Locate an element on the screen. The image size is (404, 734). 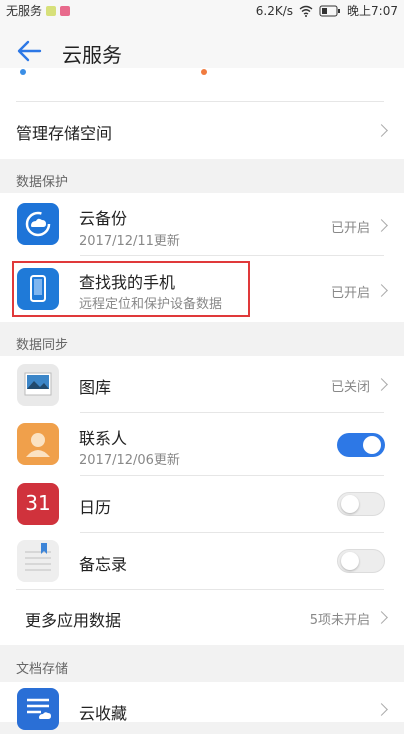
contacts-toggle is located at coordinates (361, 445).